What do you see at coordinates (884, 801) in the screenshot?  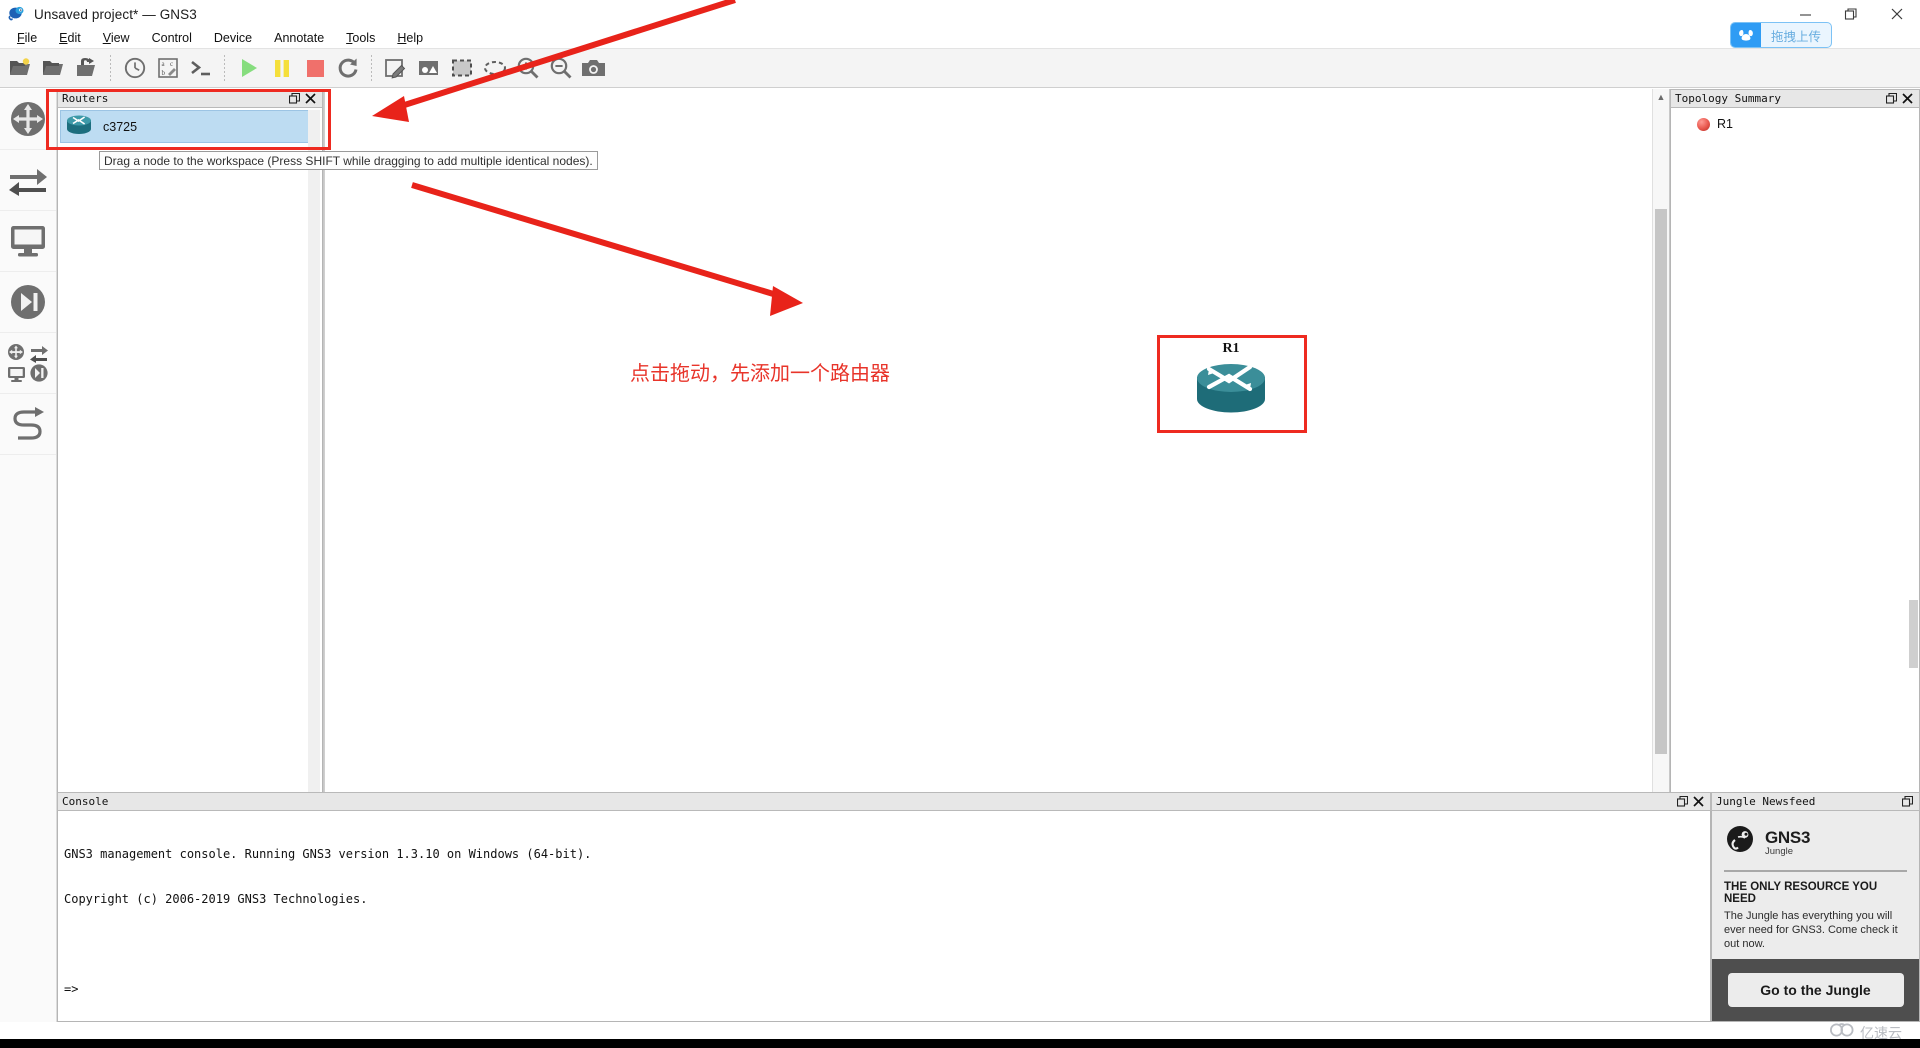 I see `console-title-bar: Console` at bounding box center [884, 801].